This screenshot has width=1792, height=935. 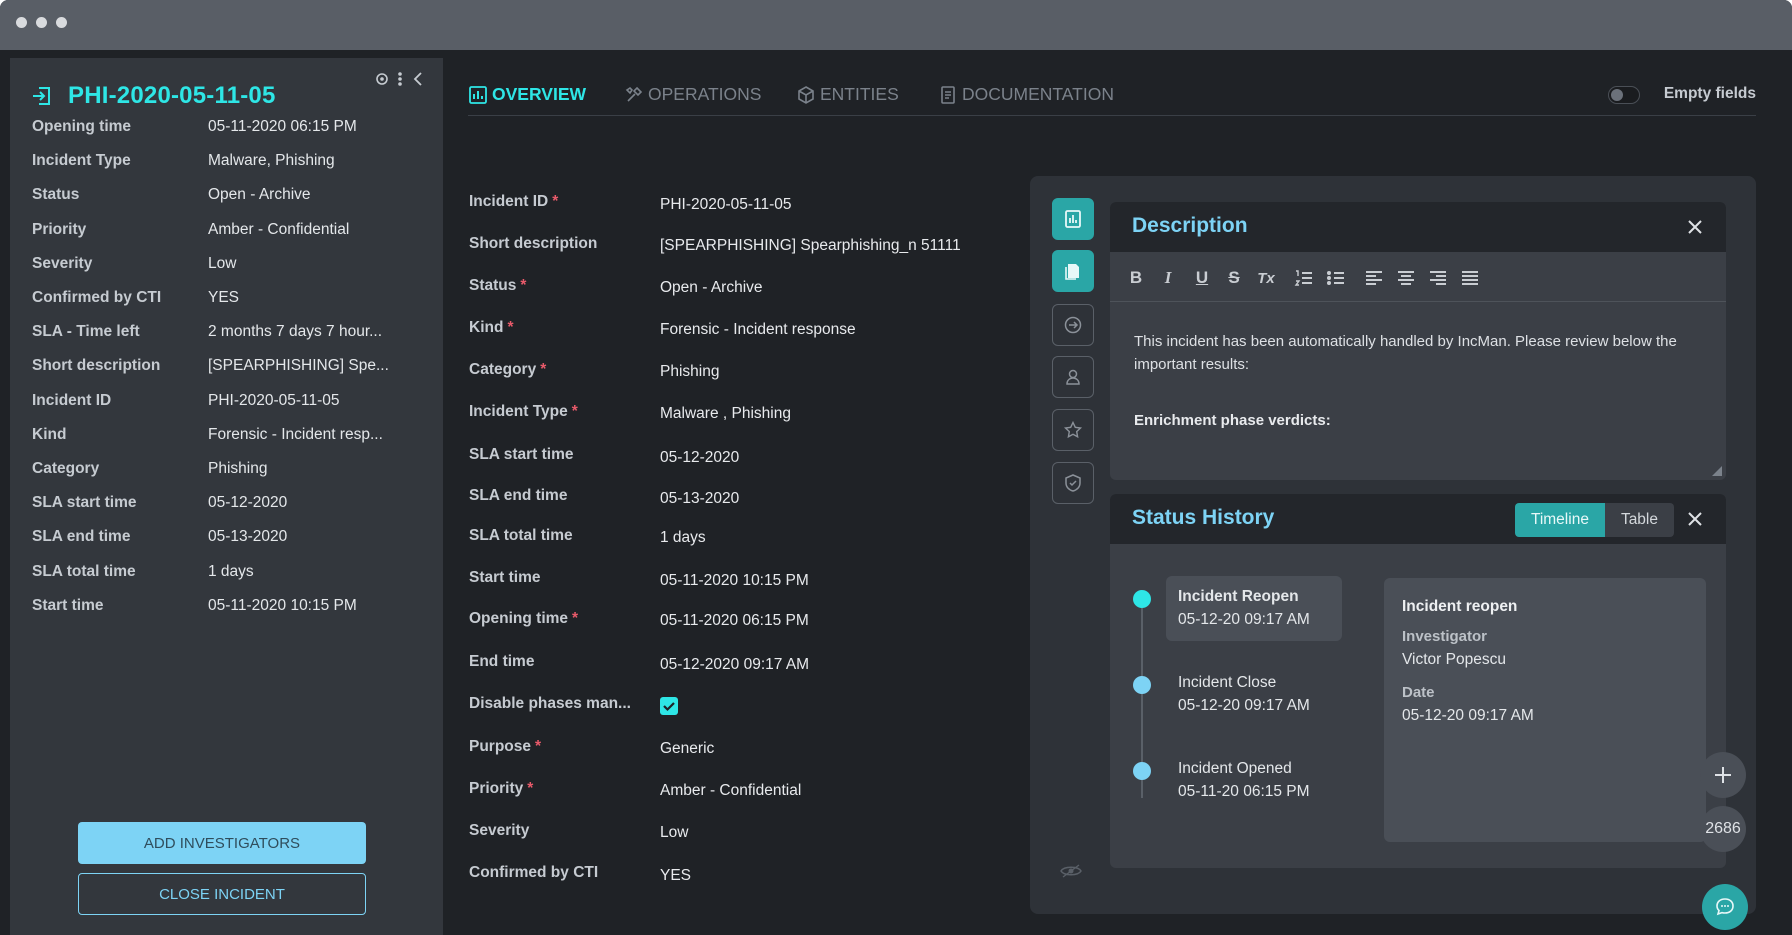 What do you see at coordinates (1470, 278) in the screenshot?
I see `align-justify-icon` at bounding box center [1470, 278].